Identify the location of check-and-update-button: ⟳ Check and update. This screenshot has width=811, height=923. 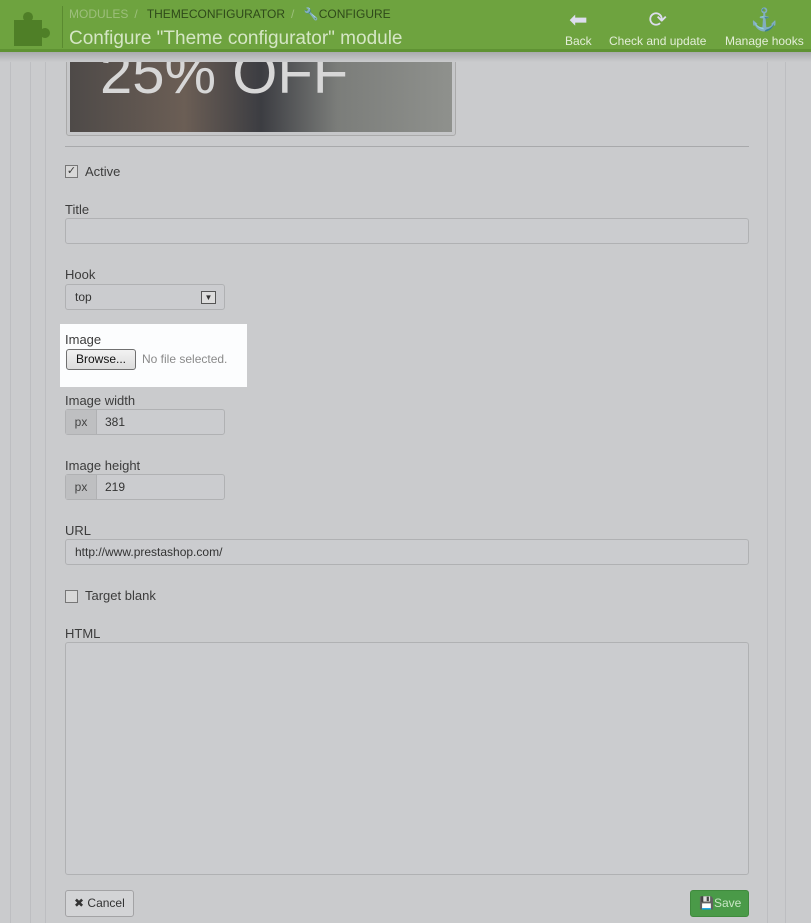
(657, 27).